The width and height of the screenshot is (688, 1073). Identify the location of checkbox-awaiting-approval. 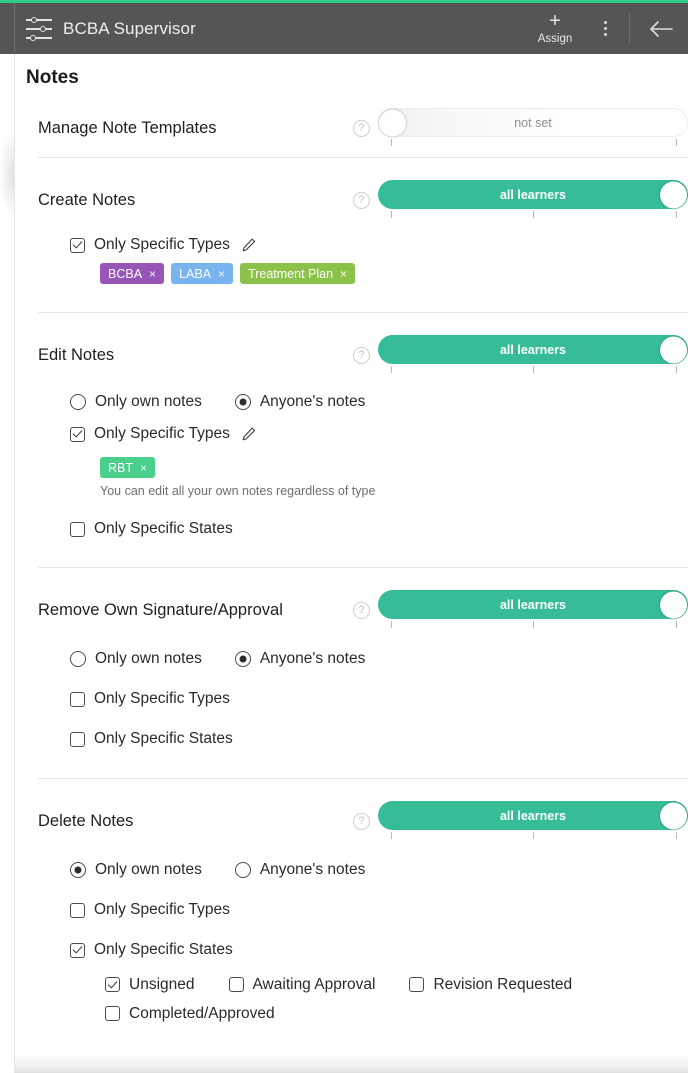
(236, 984).